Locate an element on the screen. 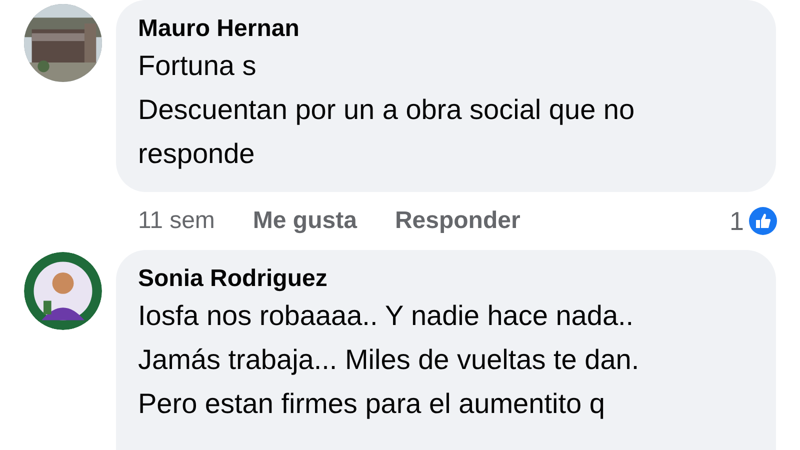 This screenshot has height=450, width=800. author-name: Sonia Rodriguez is located at coordinates (233, 279).